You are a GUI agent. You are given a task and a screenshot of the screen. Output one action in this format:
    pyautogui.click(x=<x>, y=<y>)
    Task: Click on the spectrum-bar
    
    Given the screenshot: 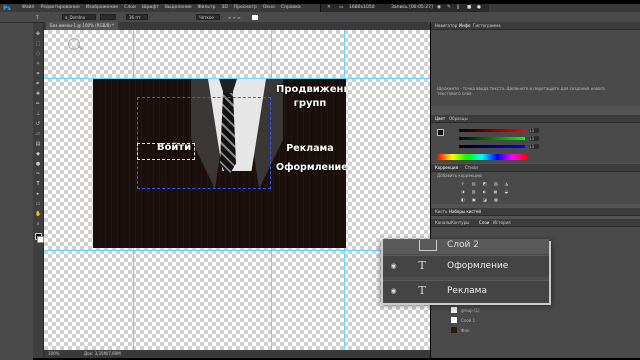 What is the action you would take?
    pyautogui.click(x=482, y=157)
    